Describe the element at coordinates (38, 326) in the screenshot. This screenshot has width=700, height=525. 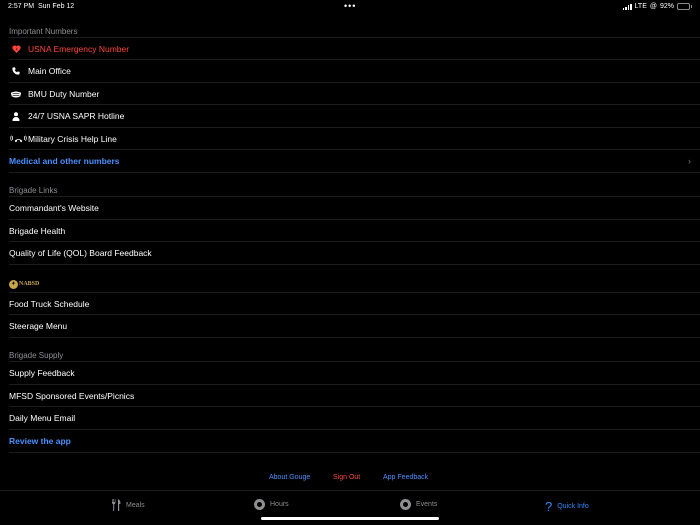
I see `row-label: Steerage Menu` at that location.